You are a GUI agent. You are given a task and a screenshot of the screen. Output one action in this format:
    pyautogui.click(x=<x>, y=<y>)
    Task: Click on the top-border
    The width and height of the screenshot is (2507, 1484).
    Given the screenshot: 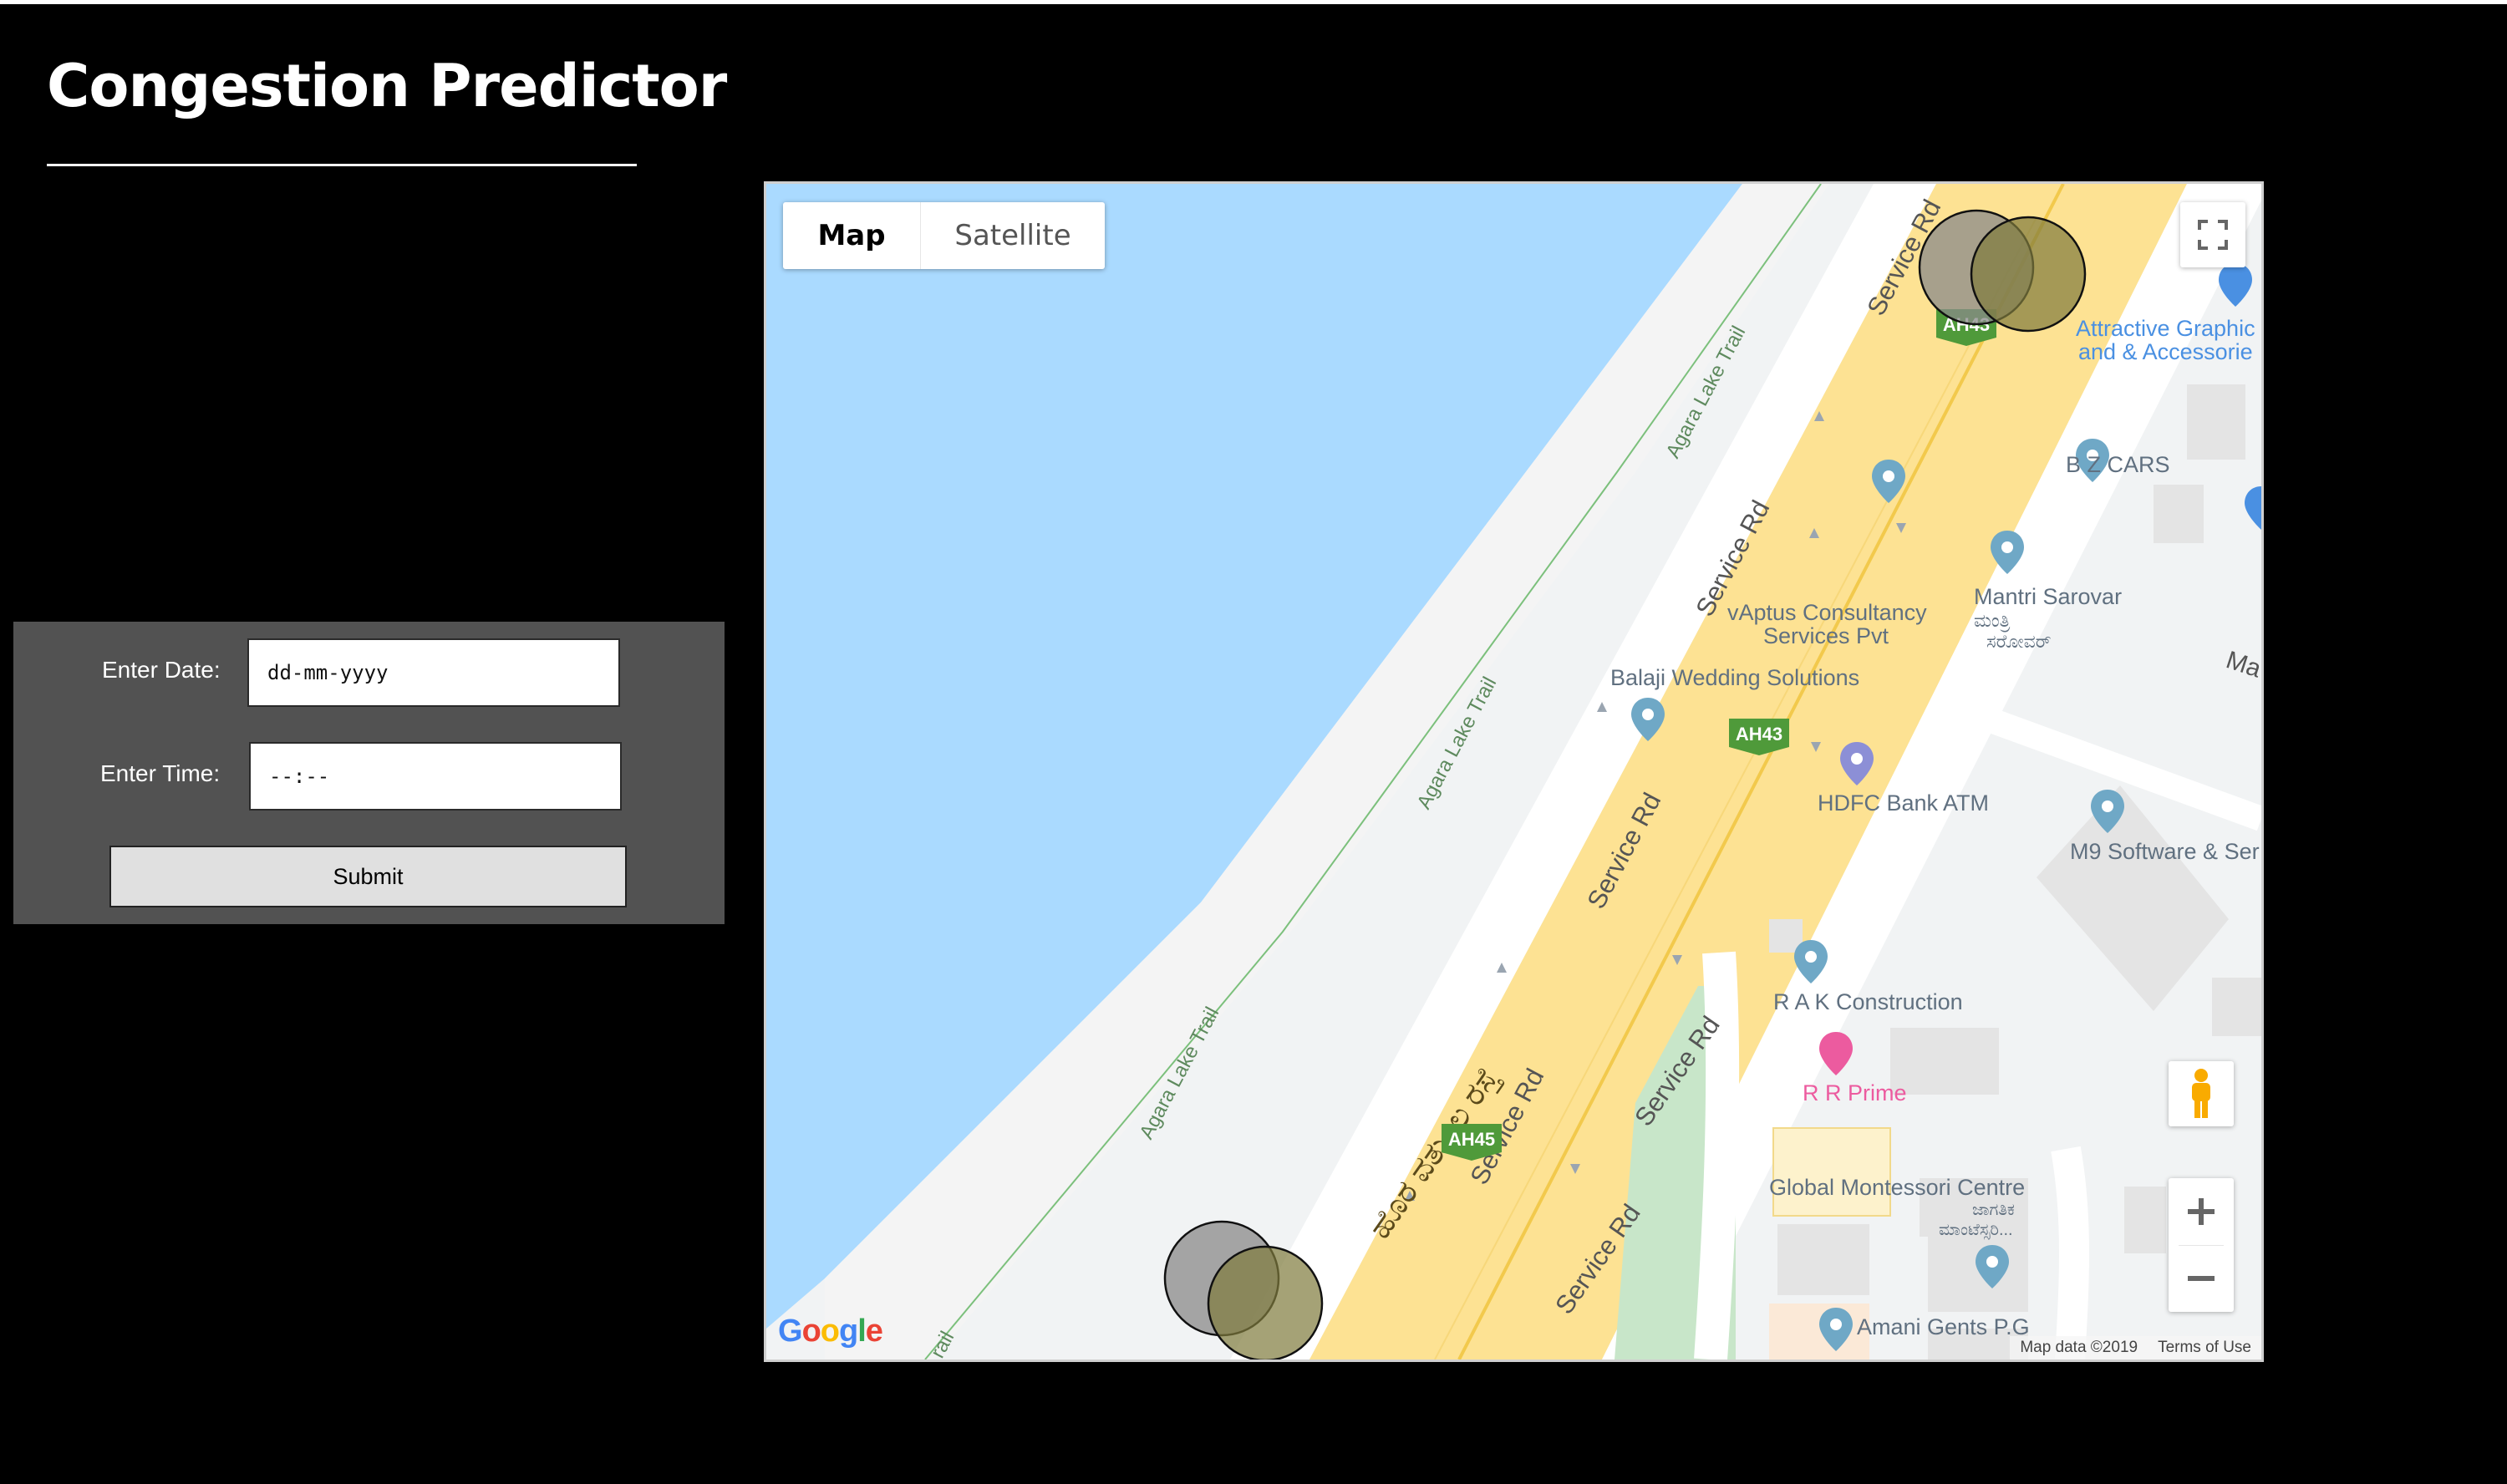 What is the action you would take?
    pyautogui.click(x=1253, y=2)
    